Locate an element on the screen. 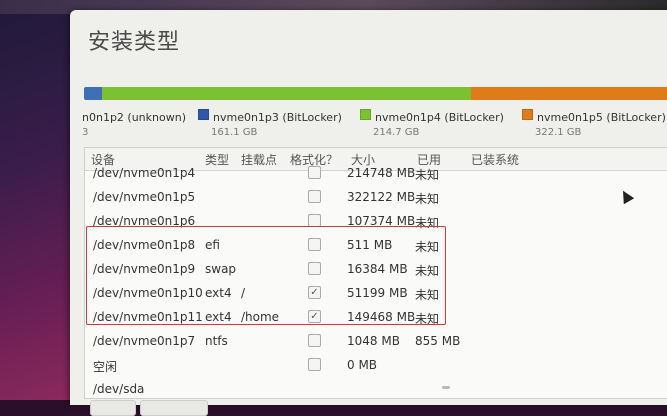 The width and height of the screenshot is (667, 416). table-row: /dev/nvme0n1p4 214748 MB 未知 is located at coordinates (376, 174).